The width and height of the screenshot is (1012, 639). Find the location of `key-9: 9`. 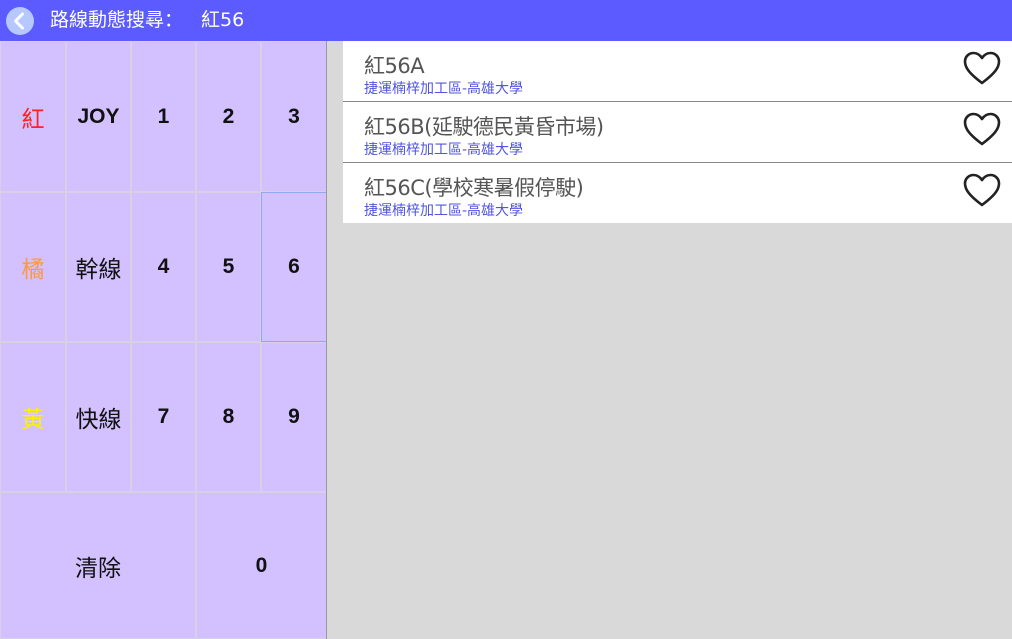

key-9: 9 is located at coordinates (294, 417).